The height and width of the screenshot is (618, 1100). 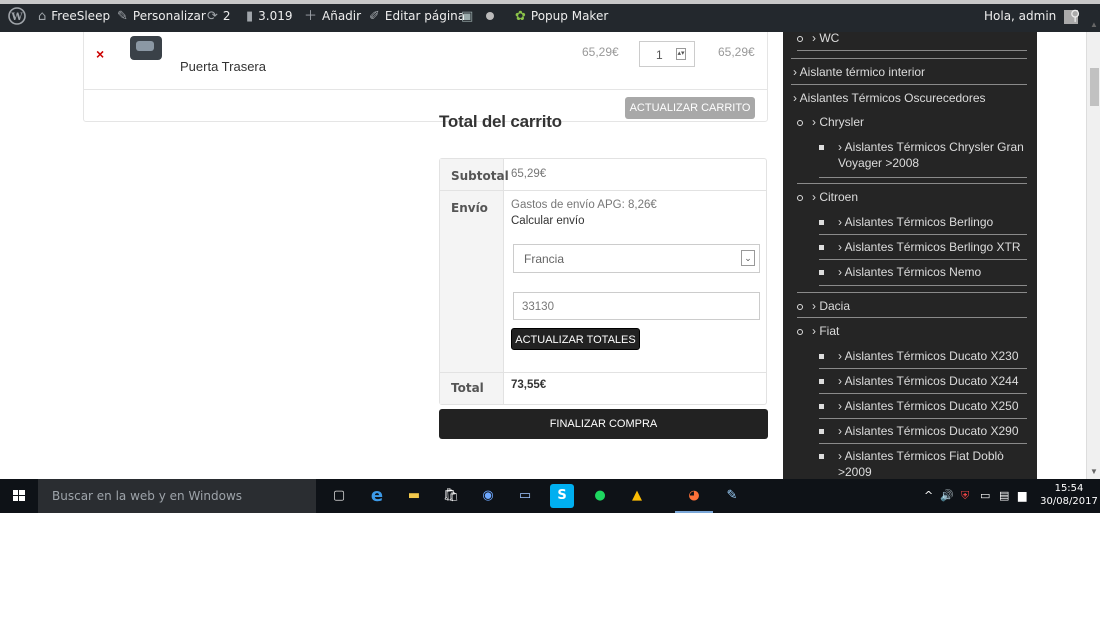 What do you see at coordinates (451, 496) in the screenshot?
I see `store-icon: 🛍` at bounding box center [451, 496].